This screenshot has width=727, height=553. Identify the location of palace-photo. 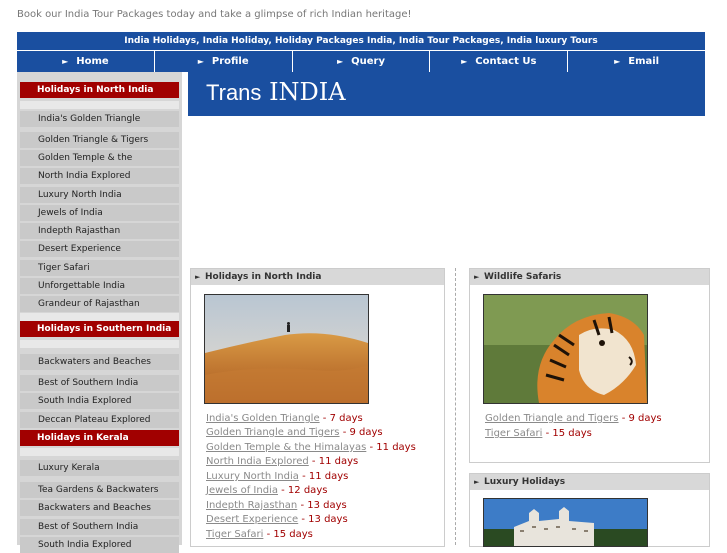
(565, 522).